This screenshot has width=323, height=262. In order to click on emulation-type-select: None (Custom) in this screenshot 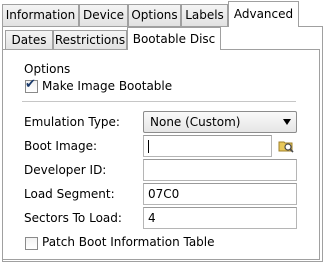, I will do `click(220, 122)`.